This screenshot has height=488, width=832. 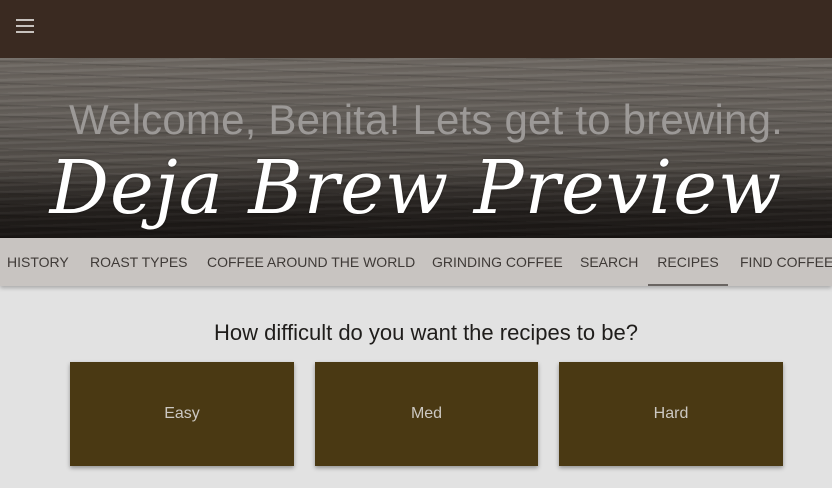 What do you see at coordinates (311, 262) in the screenshot?
I see `tab-coffee-around-the-world: COFFEE AROUND THE WORLD` at bounding box center [311, 262].